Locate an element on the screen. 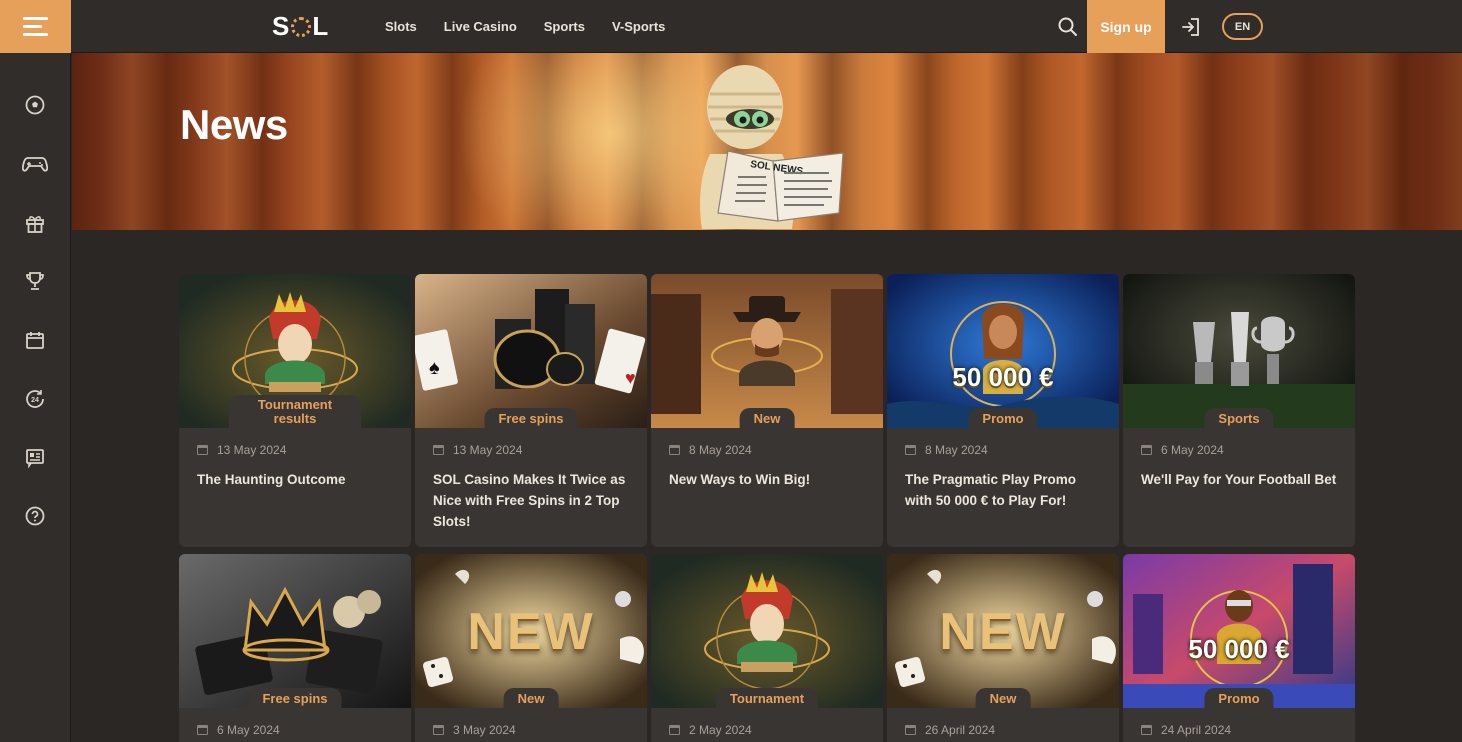 This screenshot has height=742, width=1462. support-24-icon: 24 is located at coordinates (35, 399).